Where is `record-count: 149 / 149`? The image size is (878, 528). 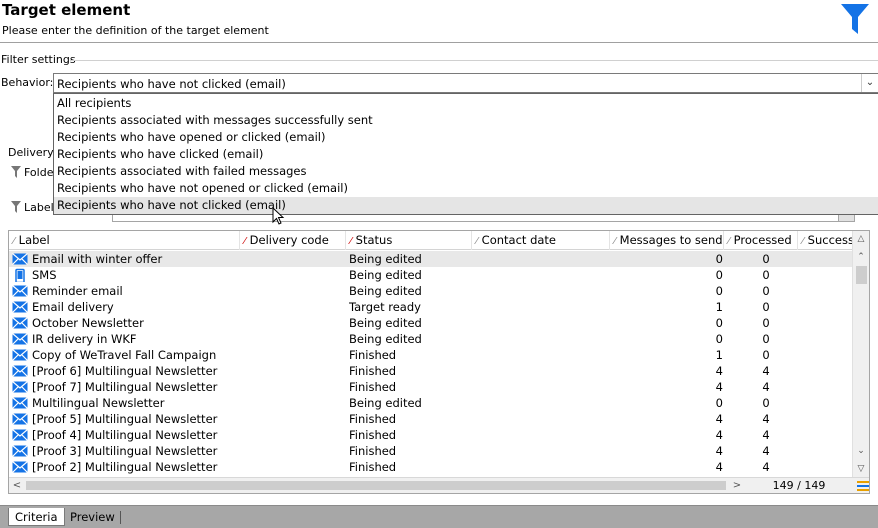 record-count: 149 / 149 is located at coordinates (799, 485).